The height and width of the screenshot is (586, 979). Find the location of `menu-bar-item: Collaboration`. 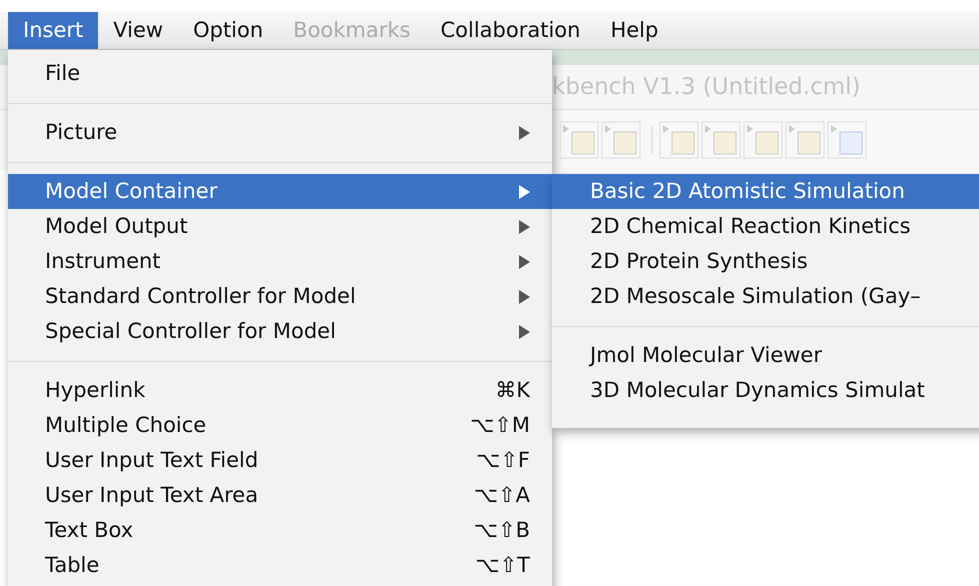

menu-bar-item: Collaboration is located at coordinates (511, 30).